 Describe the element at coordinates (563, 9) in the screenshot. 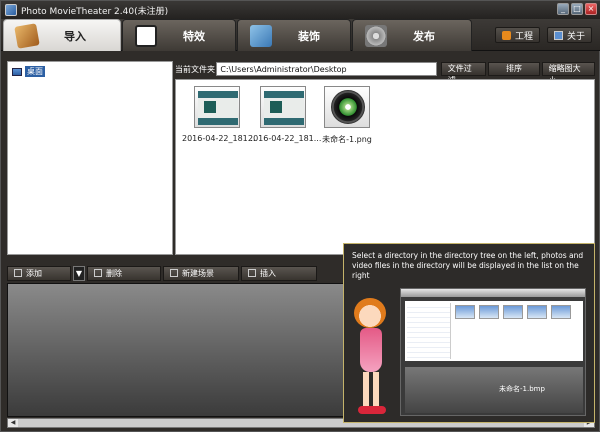

I see `minimize-button: _` at that location.